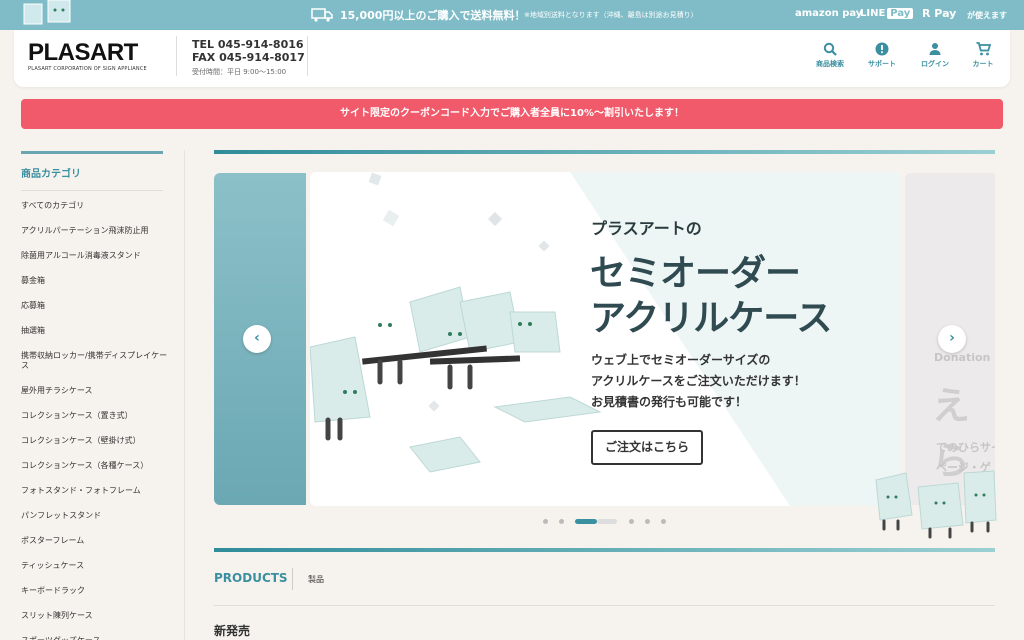  Describe the element at coordinates (433, 15) in the screenshot. I see `free-shipping-text: 15,000円以上のご購入で送料無料！` at that location.